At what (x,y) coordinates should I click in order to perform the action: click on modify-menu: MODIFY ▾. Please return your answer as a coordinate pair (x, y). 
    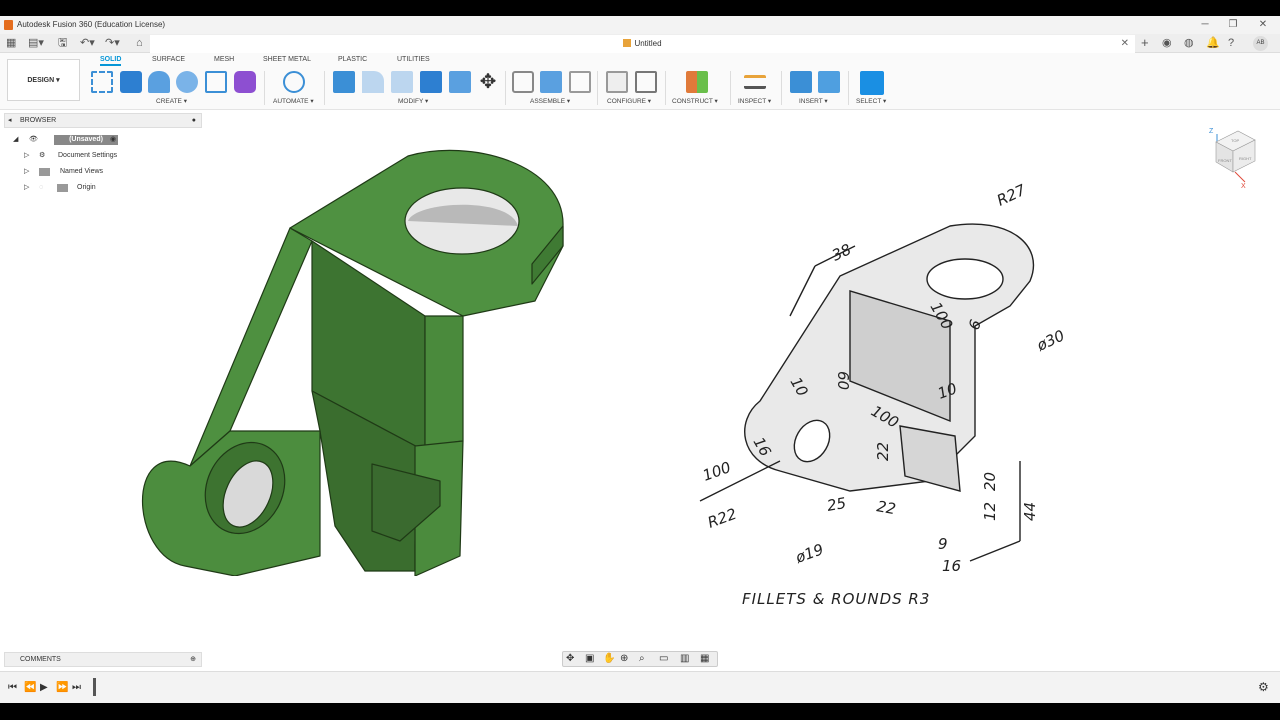
    Looking at the image, I should click on (413, 101).